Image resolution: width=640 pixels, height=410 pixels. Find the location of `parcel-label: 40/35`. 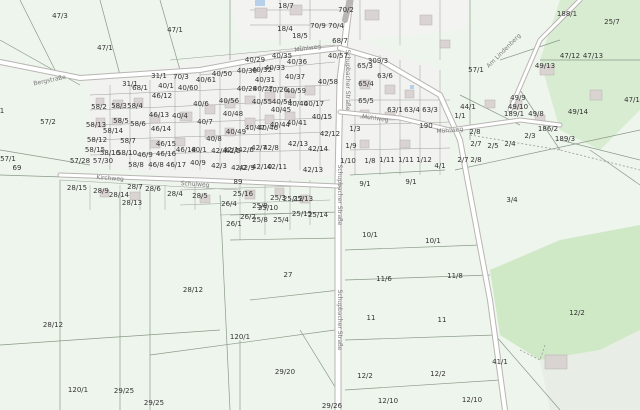

parcel-label: 40/35 is located at coordinates (282, 56).